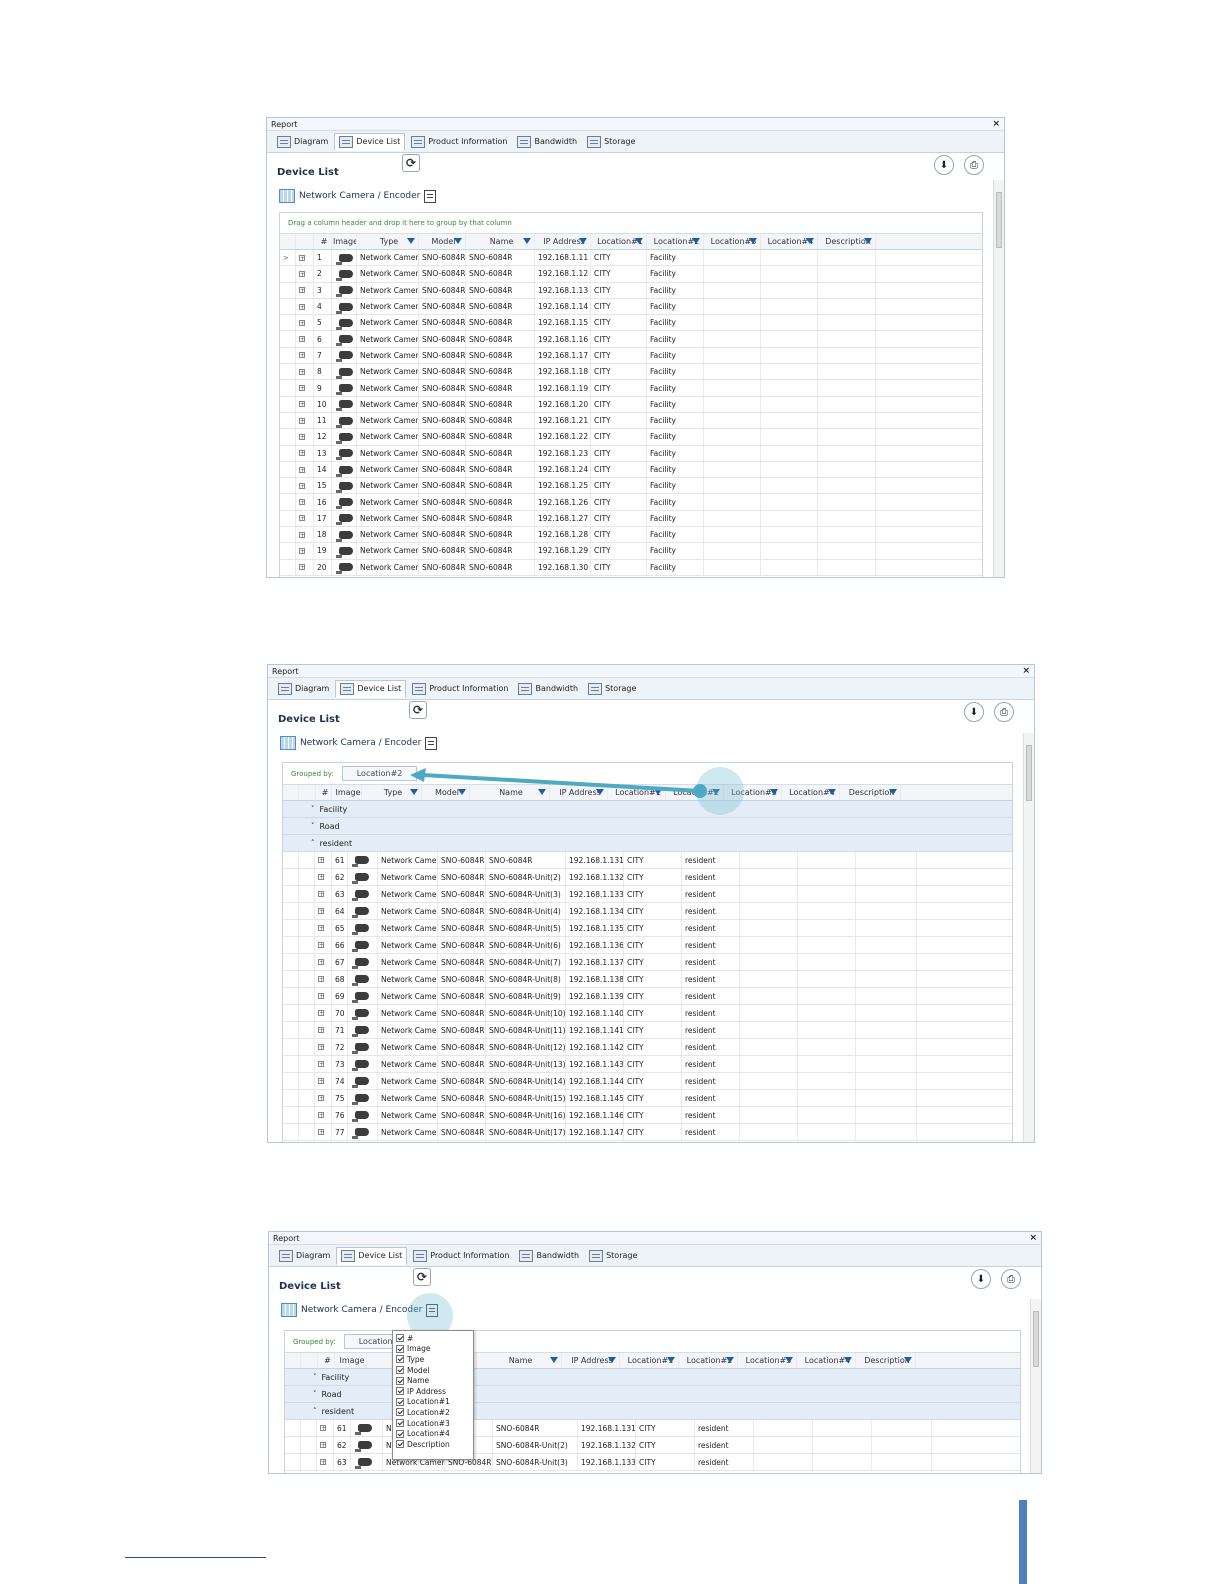  Describe the element at coordinates (981, 1279) in the screenshot. I see `export-button: ⬇` at that location.